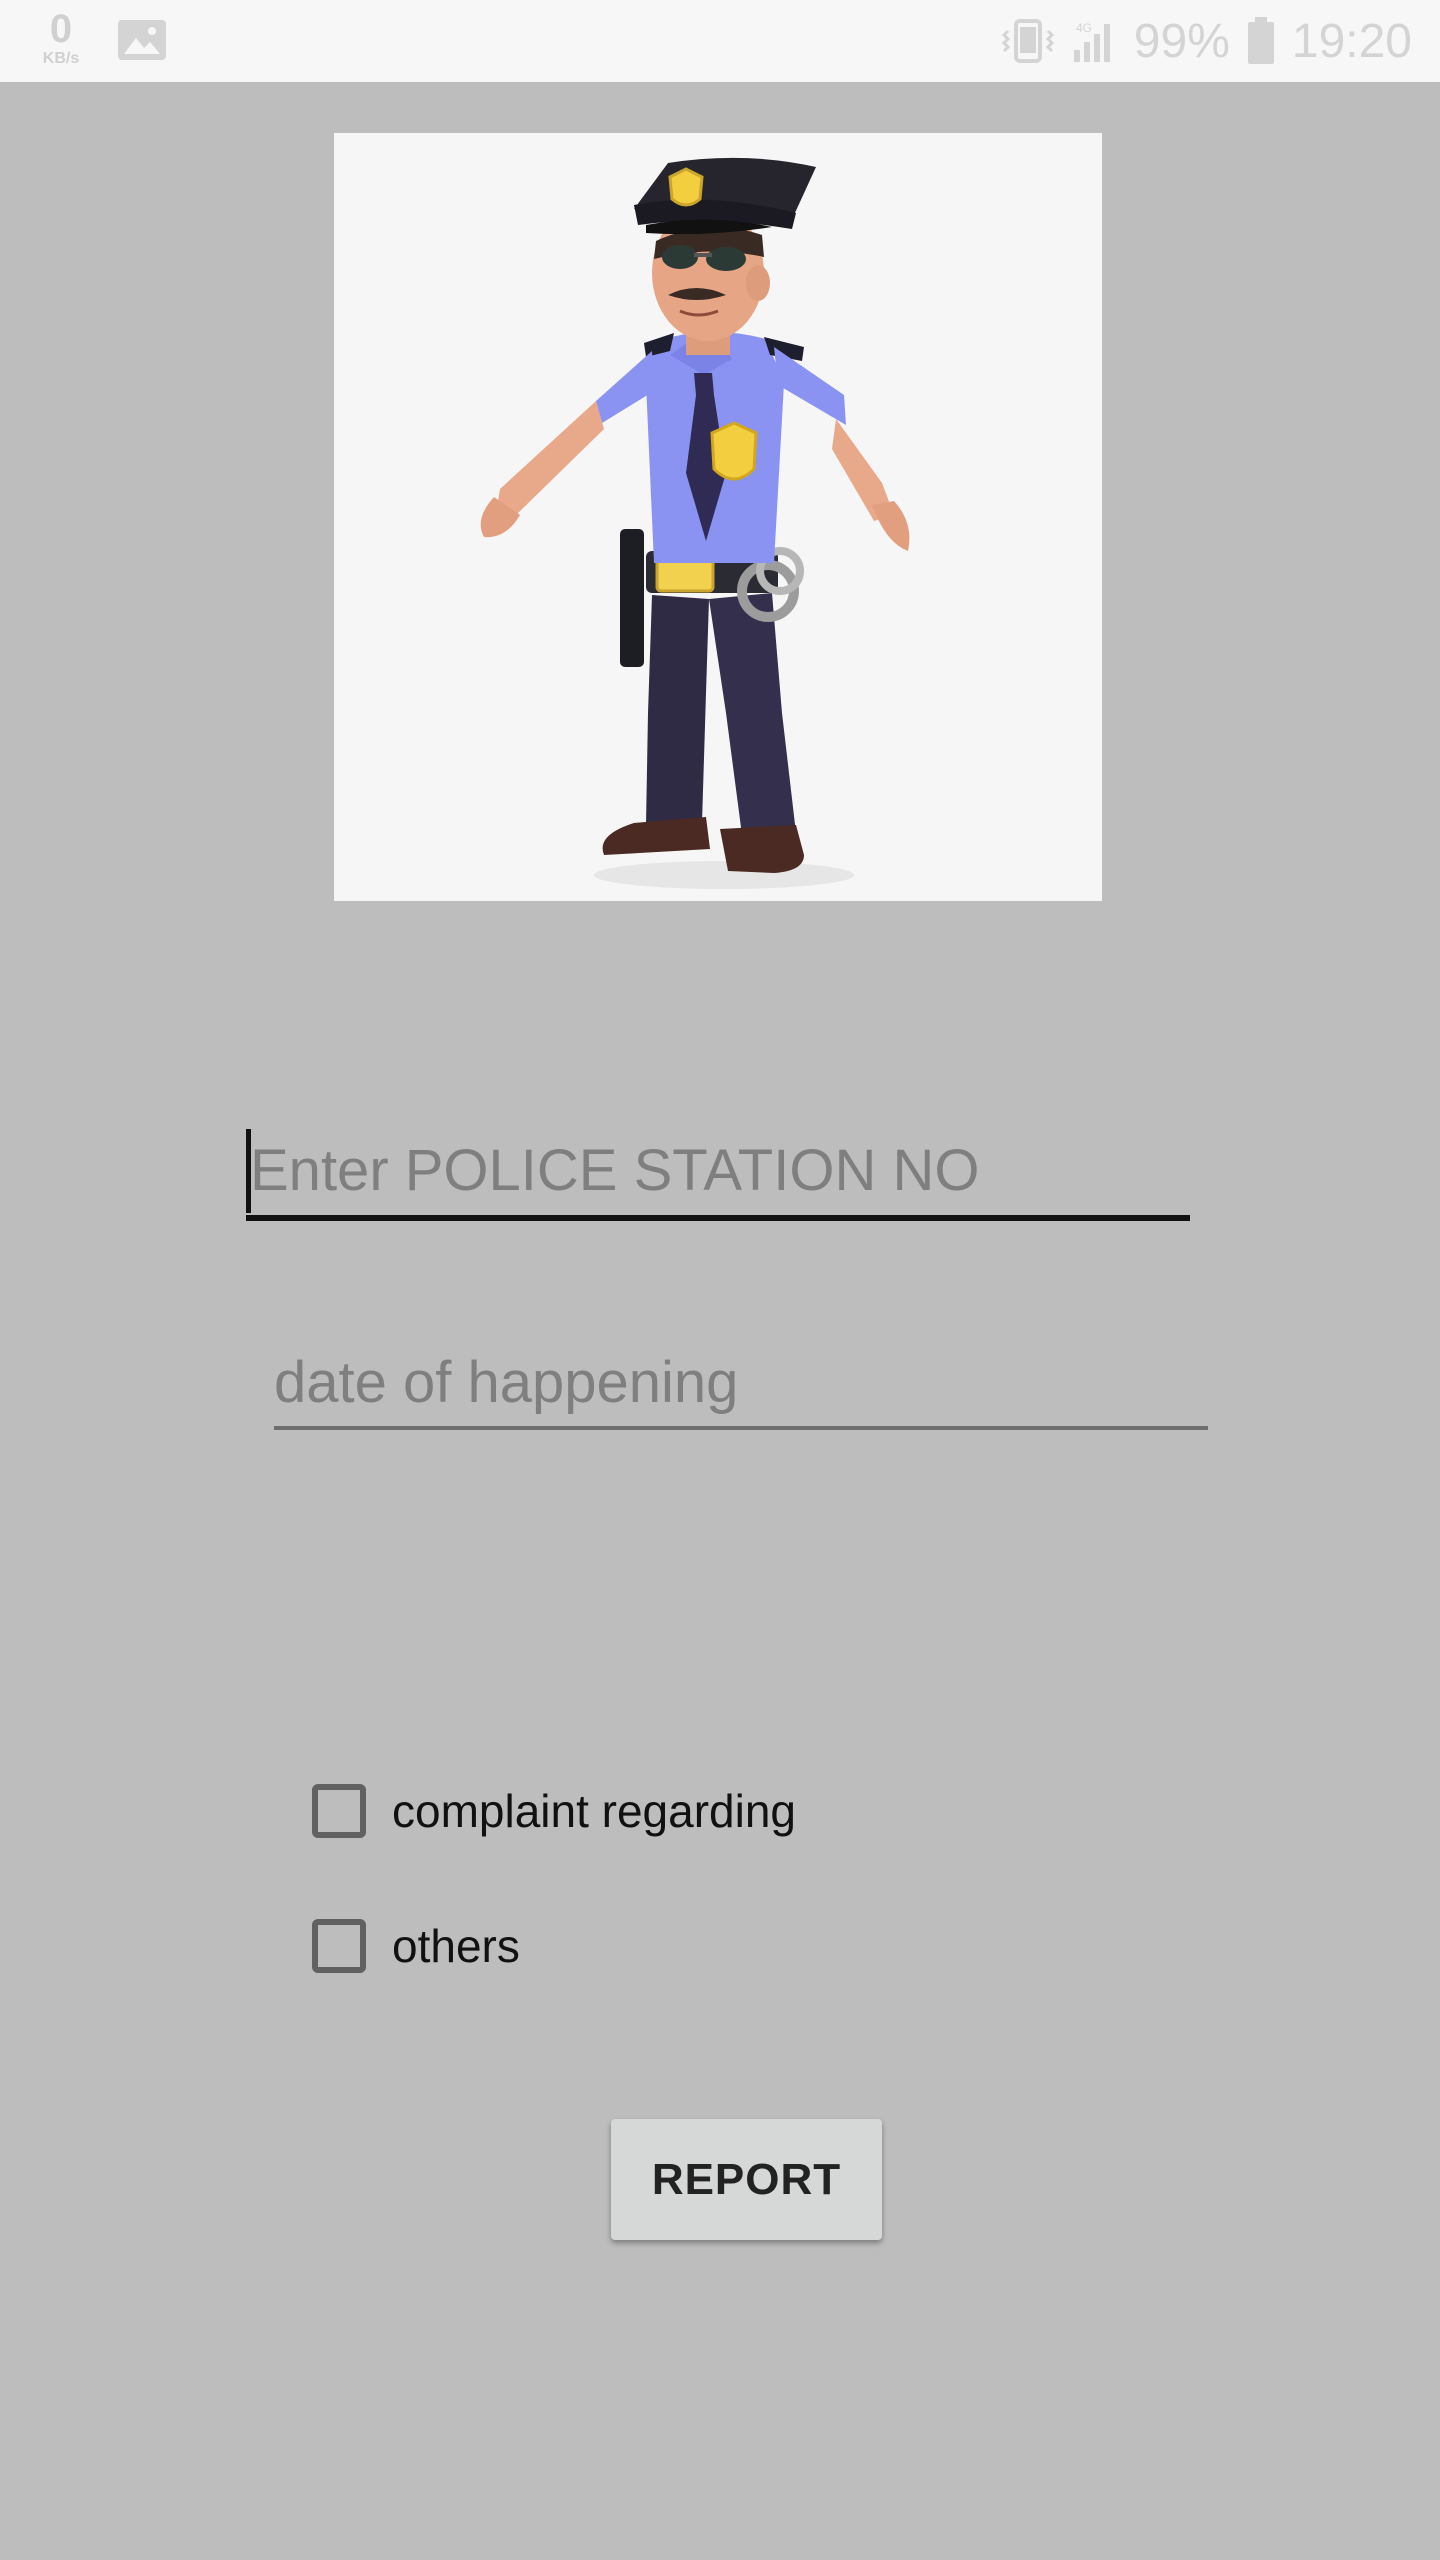  I want to click on checkbox-complaint-regarding: complaint regarding, so click(553, 1811).